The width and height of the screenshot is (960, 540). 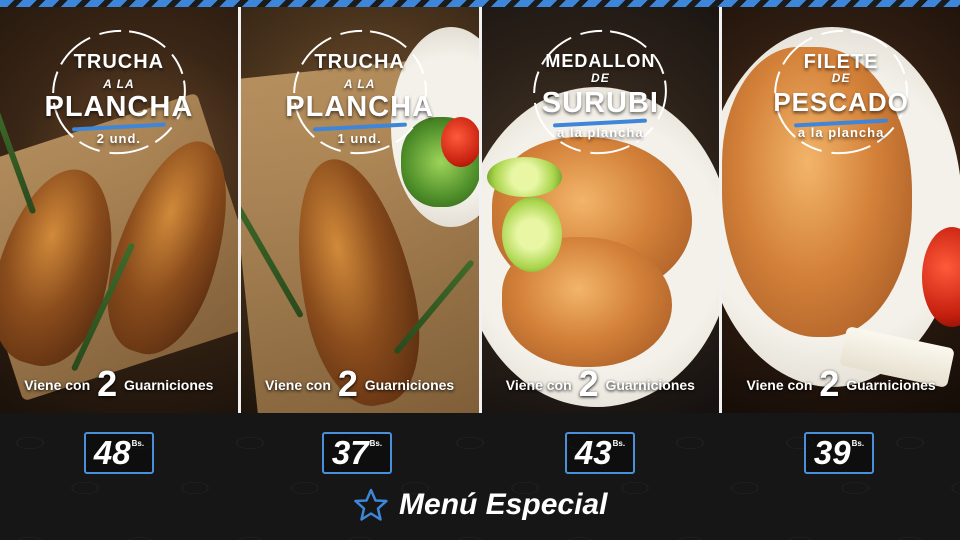 What do you see at coordinates (480, 3) in the screenshot?
I see `top-stripe-decoration` at bounding box center [480, 3].